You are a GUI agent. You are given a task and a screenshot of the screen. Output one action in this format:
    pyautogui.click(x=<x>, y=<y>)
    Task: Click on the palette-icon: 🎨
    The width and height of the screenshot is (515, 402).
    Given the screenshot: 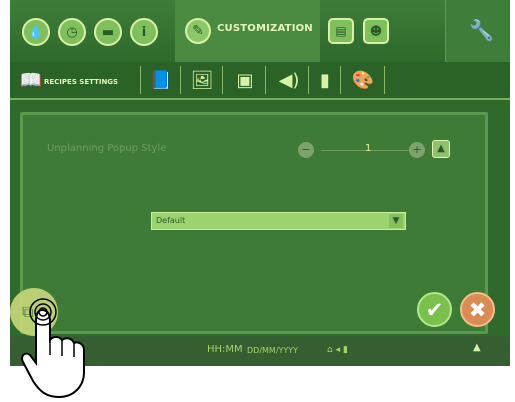 What is the action you would take?
    pyautogui.click(x=363, y=80)
    